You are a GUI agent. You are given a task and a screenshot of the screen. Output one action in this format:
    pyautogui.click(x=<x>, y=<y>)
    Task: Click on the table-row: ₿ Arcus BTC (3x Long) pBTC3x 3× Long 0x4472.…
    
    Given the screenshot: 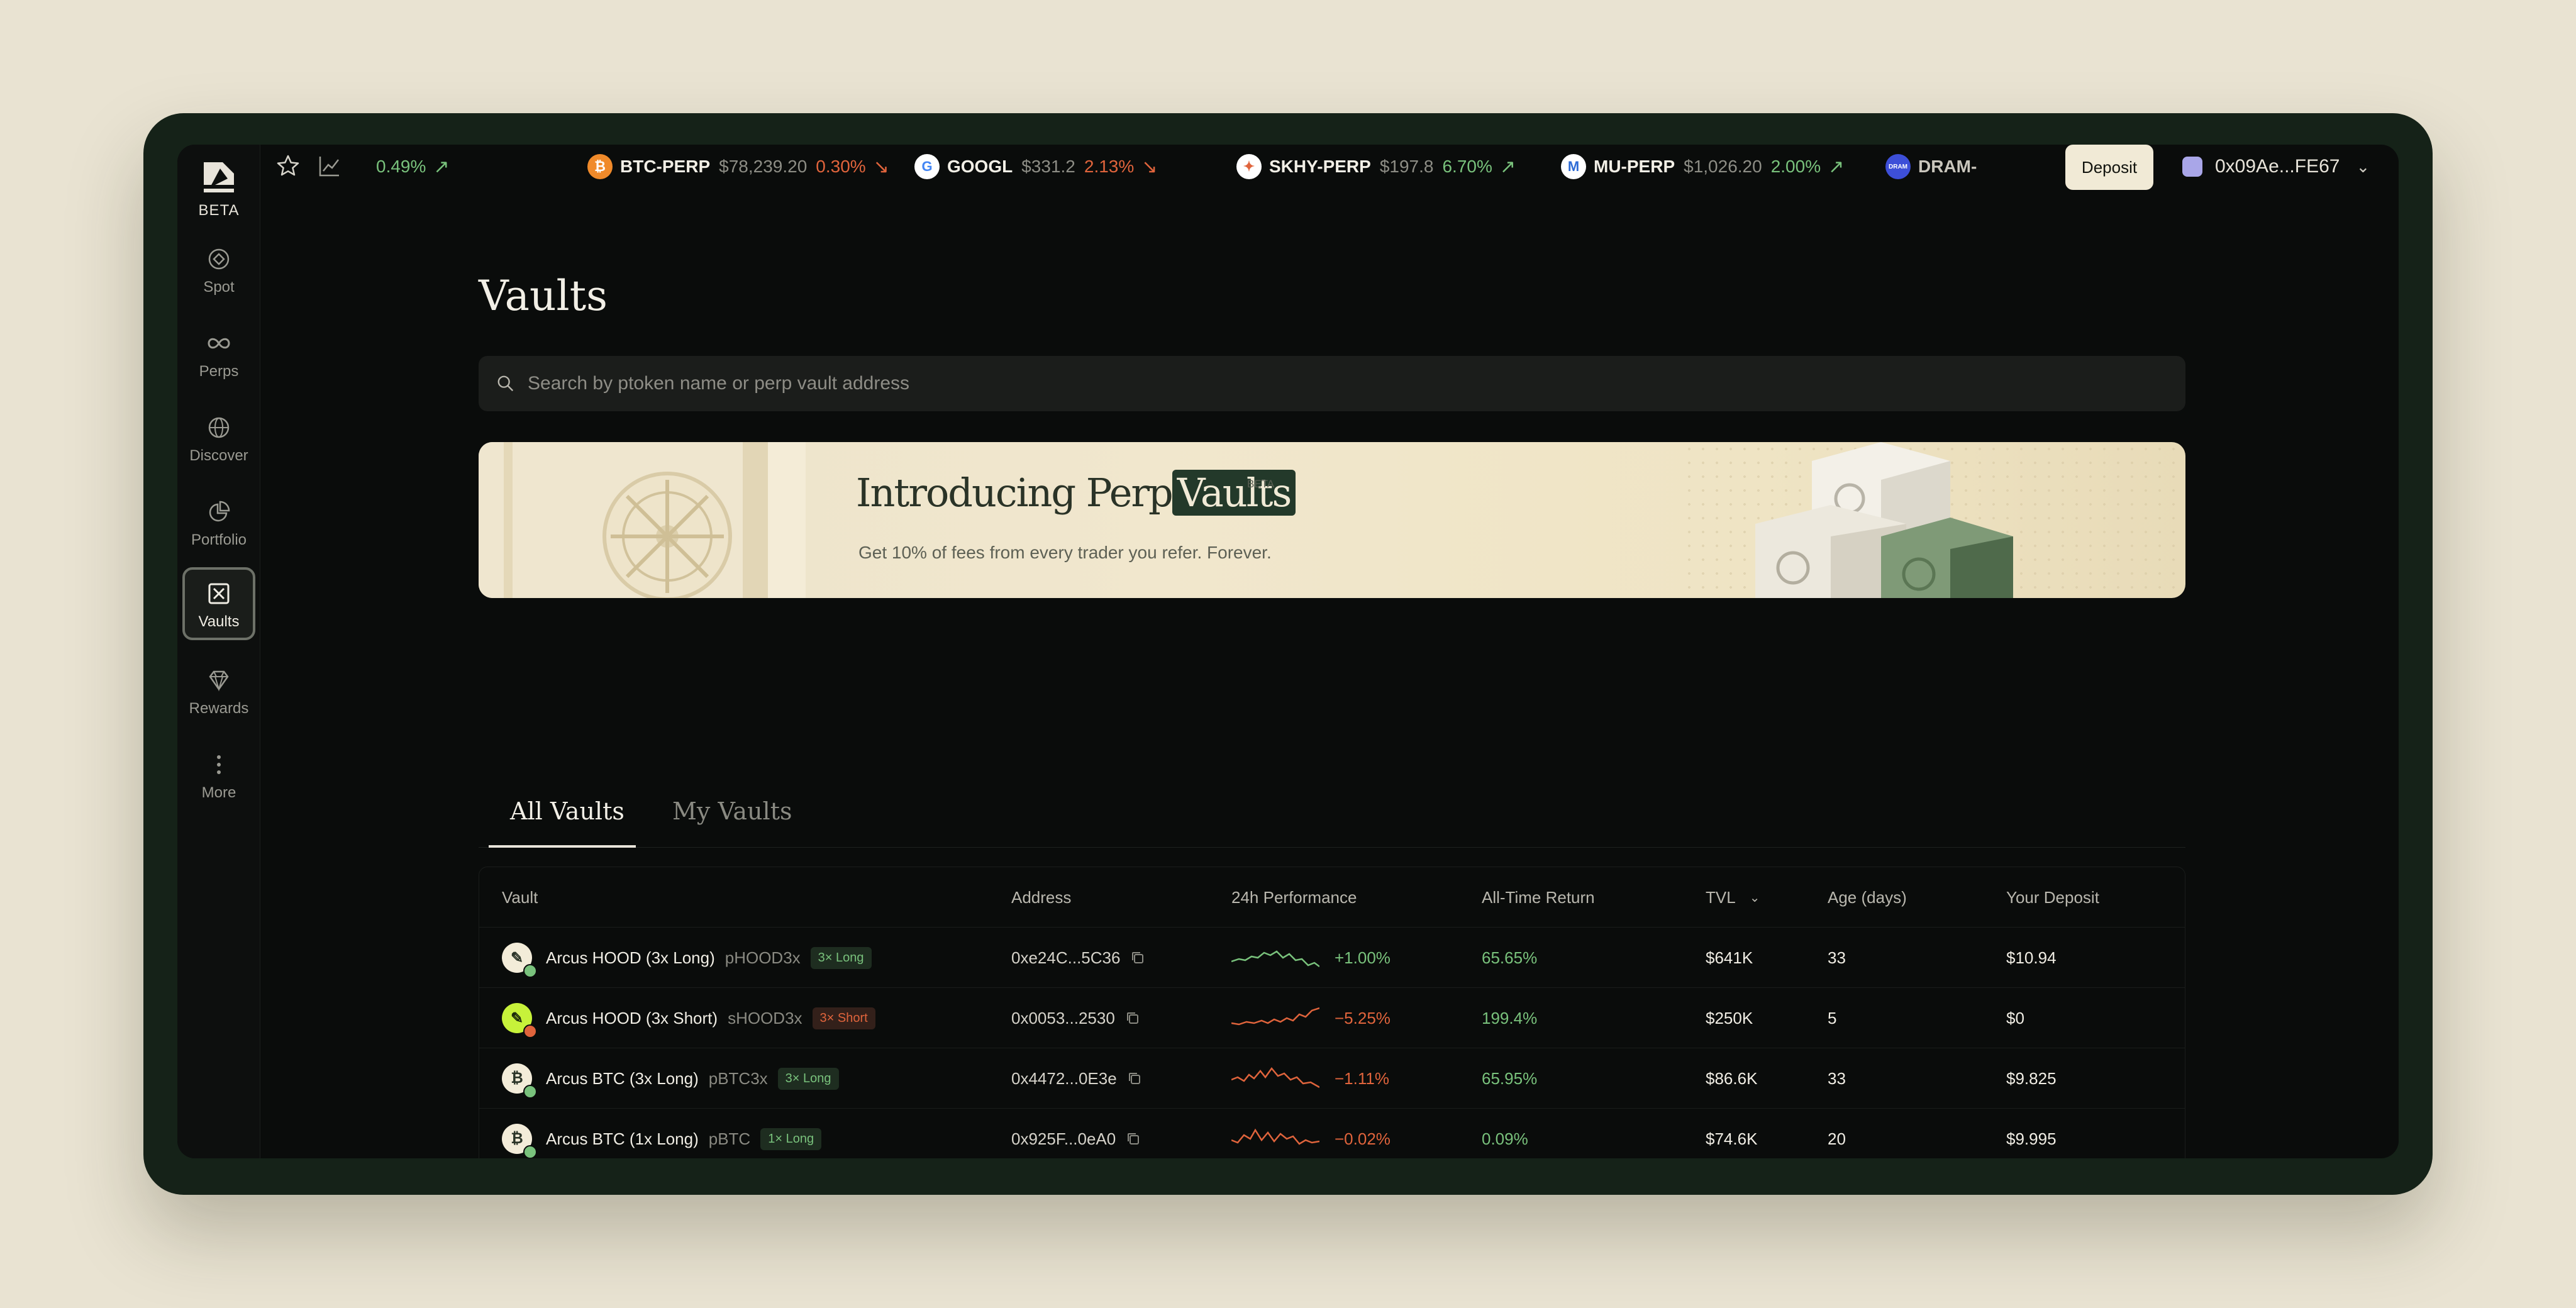 What is the action you would take?
    pyautogui.click(x=1332, y=1078)
    